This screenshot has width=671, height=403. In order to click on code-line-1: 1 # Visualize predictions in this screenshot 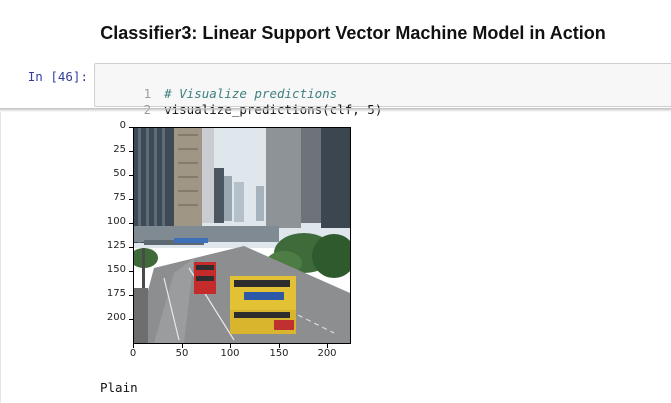, I will do `click(216, 85)`.